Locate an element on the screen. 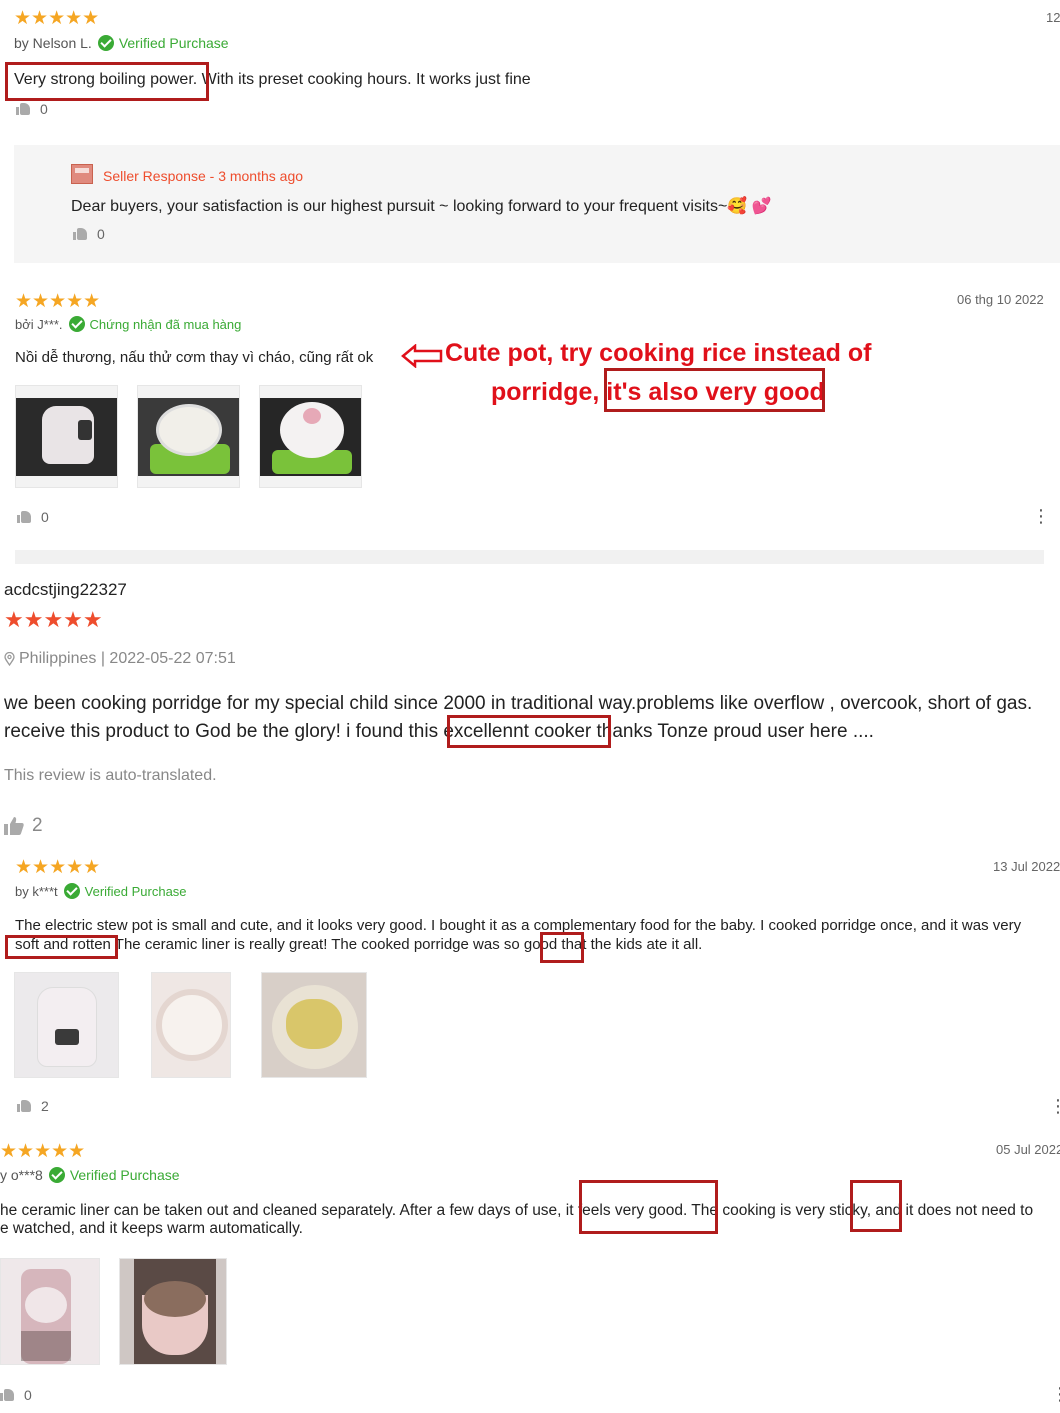 Image resolution: width=1060 pixels, height=1413 pixels. reviewer-name: bởi J***. is located at coordinates (39, 324).